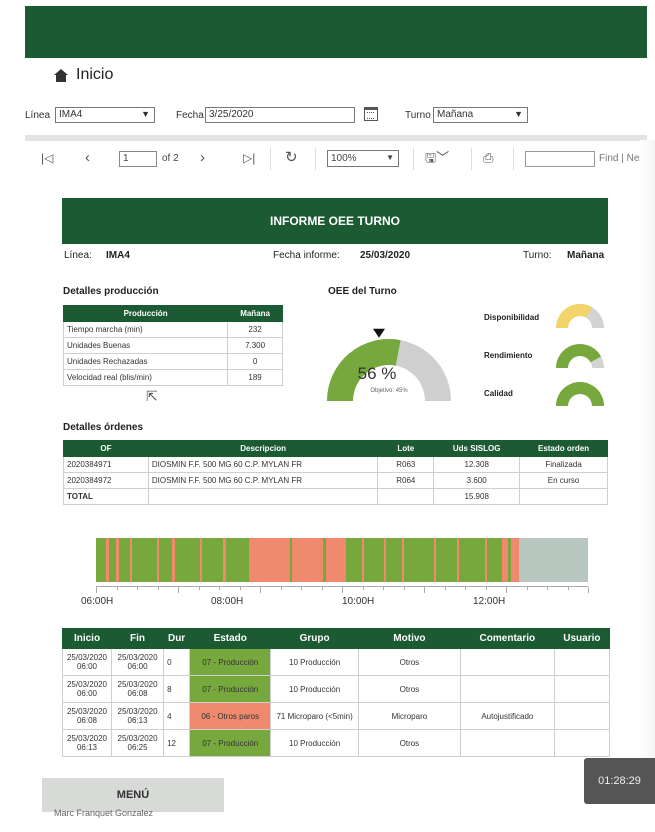 Image resolution: width=655 pixels, height=832 pixels. Describe the element at coordinates (97, 601) in the screenshot. I see `axis-label-0600: 06:00H` at that location.